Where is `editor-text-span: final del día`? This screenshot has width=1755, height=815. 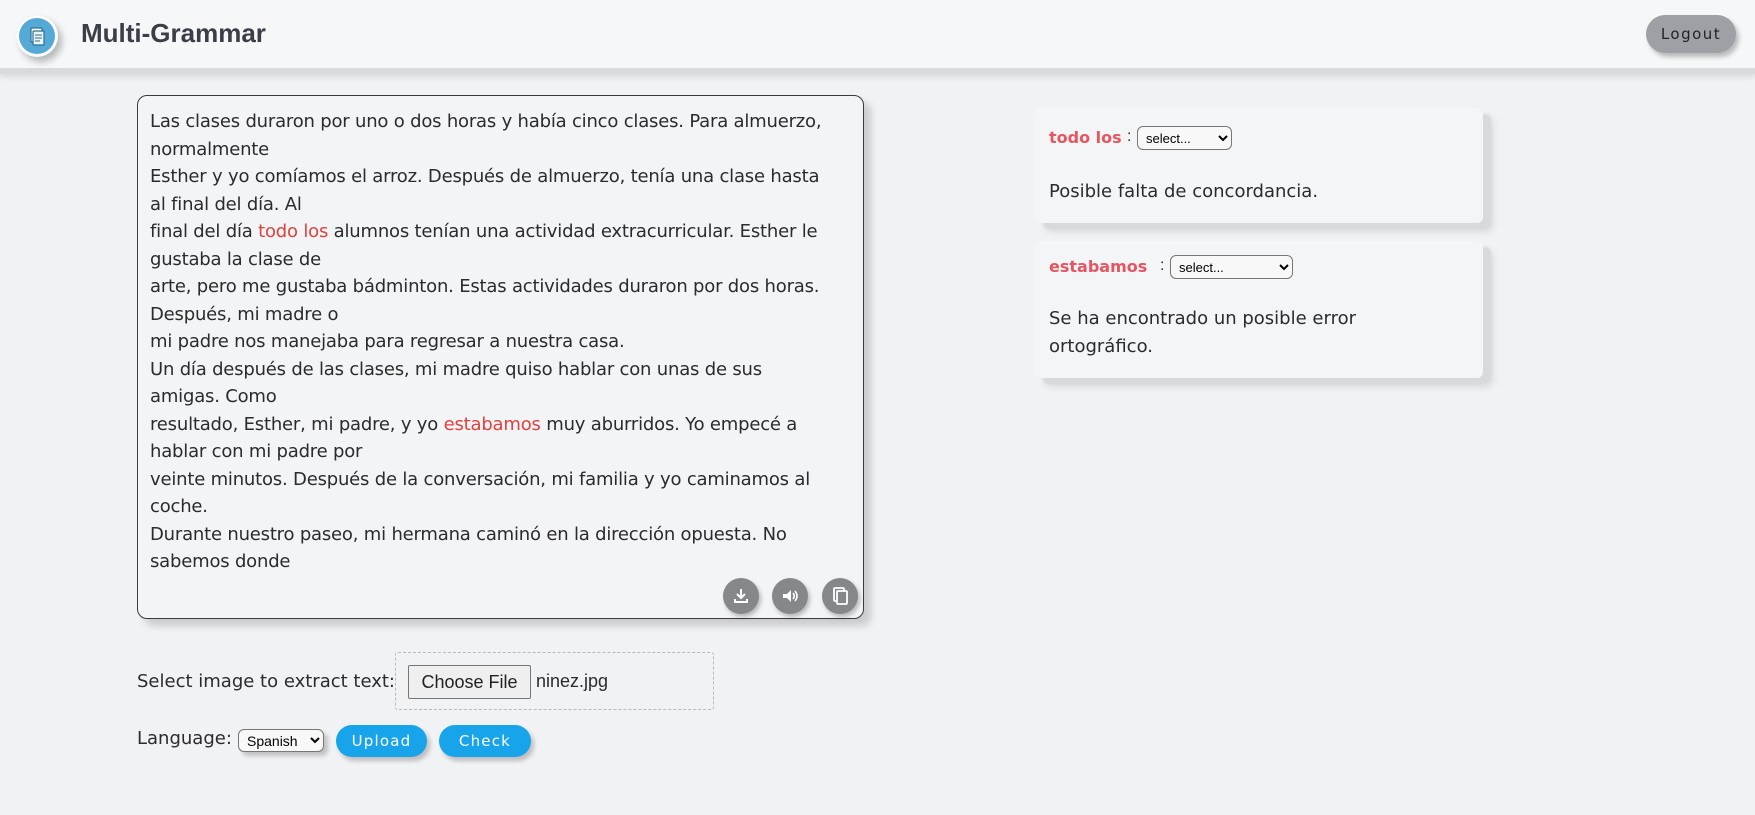 editor-text-span: final del día is located at coordinates (204, 231).